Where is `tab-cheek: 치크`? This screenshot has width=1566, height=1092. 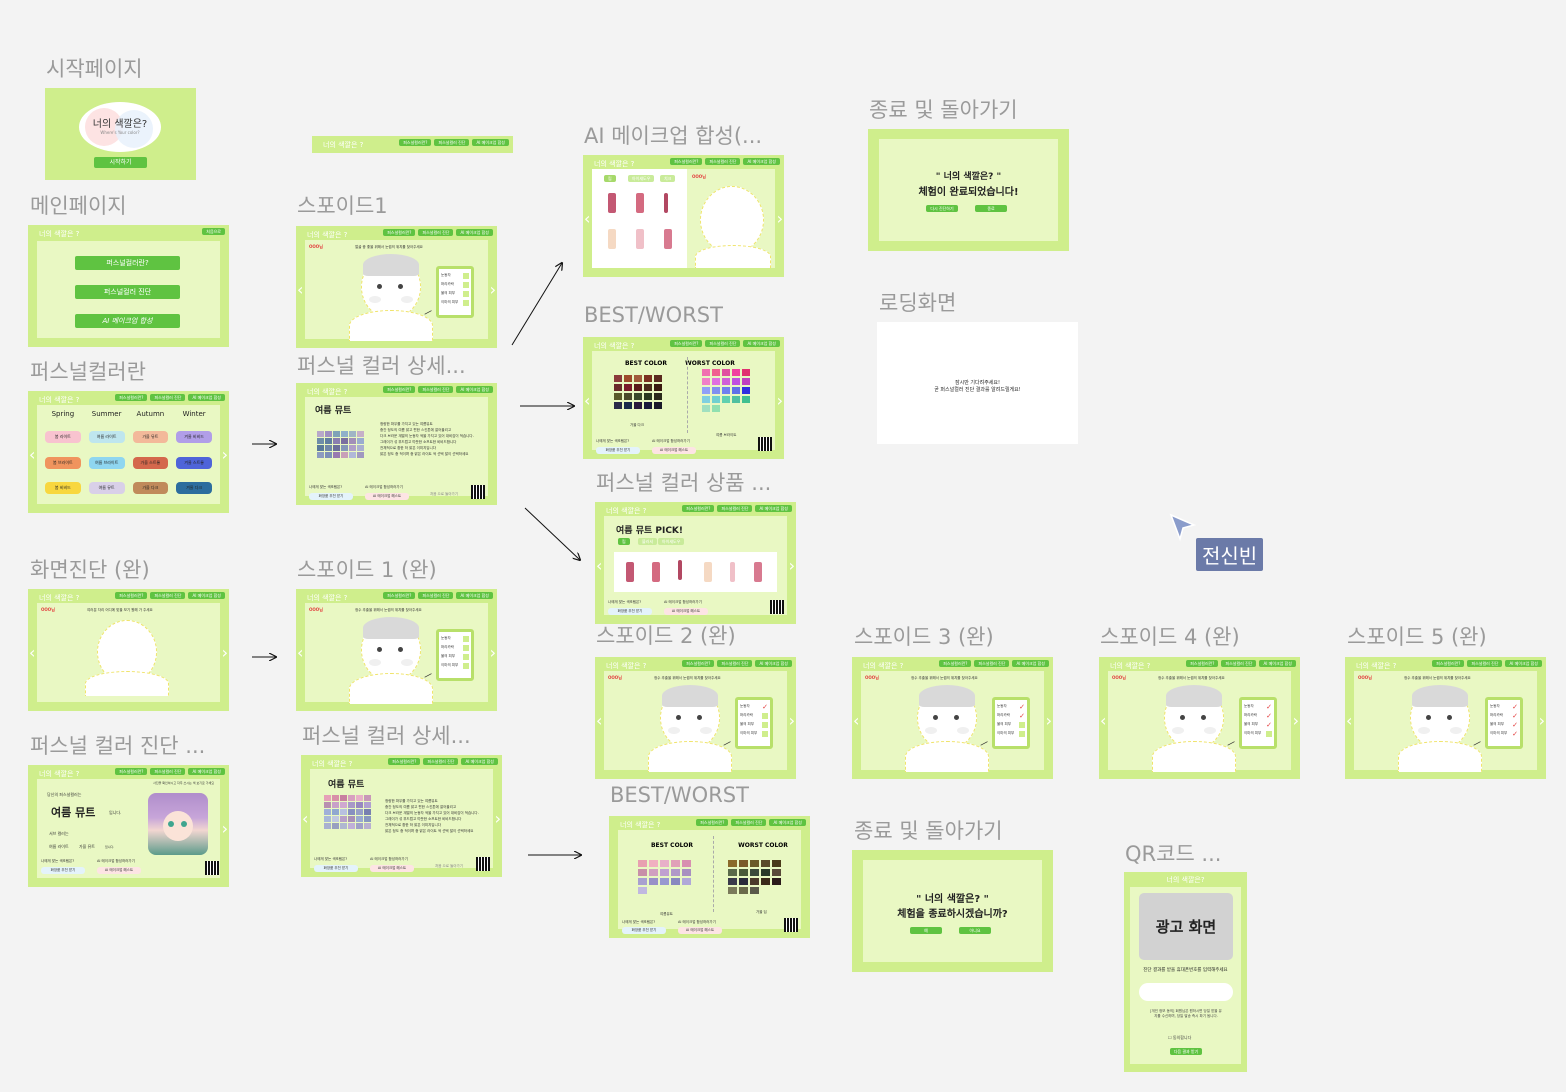
tab-cheek: 치크 is located at coordinates (668, 178).